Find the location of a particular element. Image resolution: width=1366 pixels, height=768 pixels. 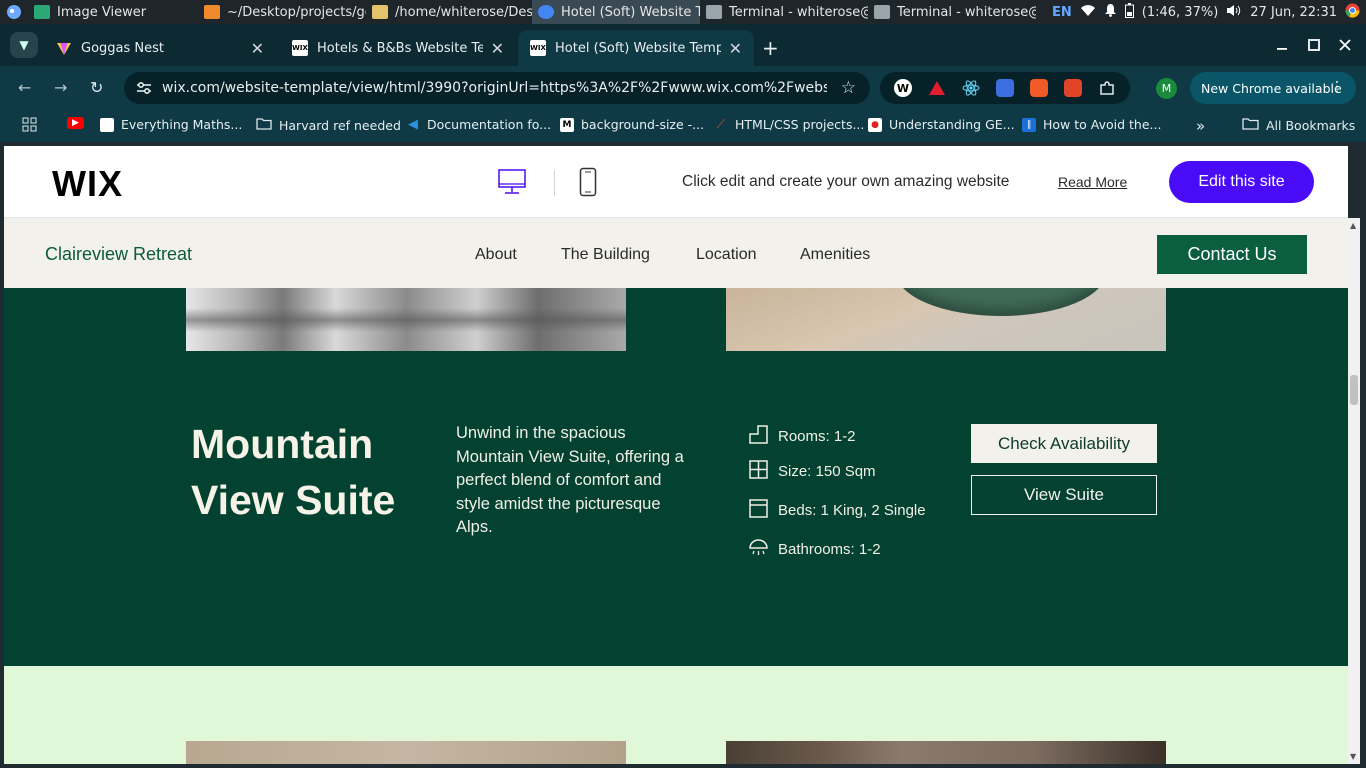

view-suite-button: View Suite is located at coordinates (1064, 495).